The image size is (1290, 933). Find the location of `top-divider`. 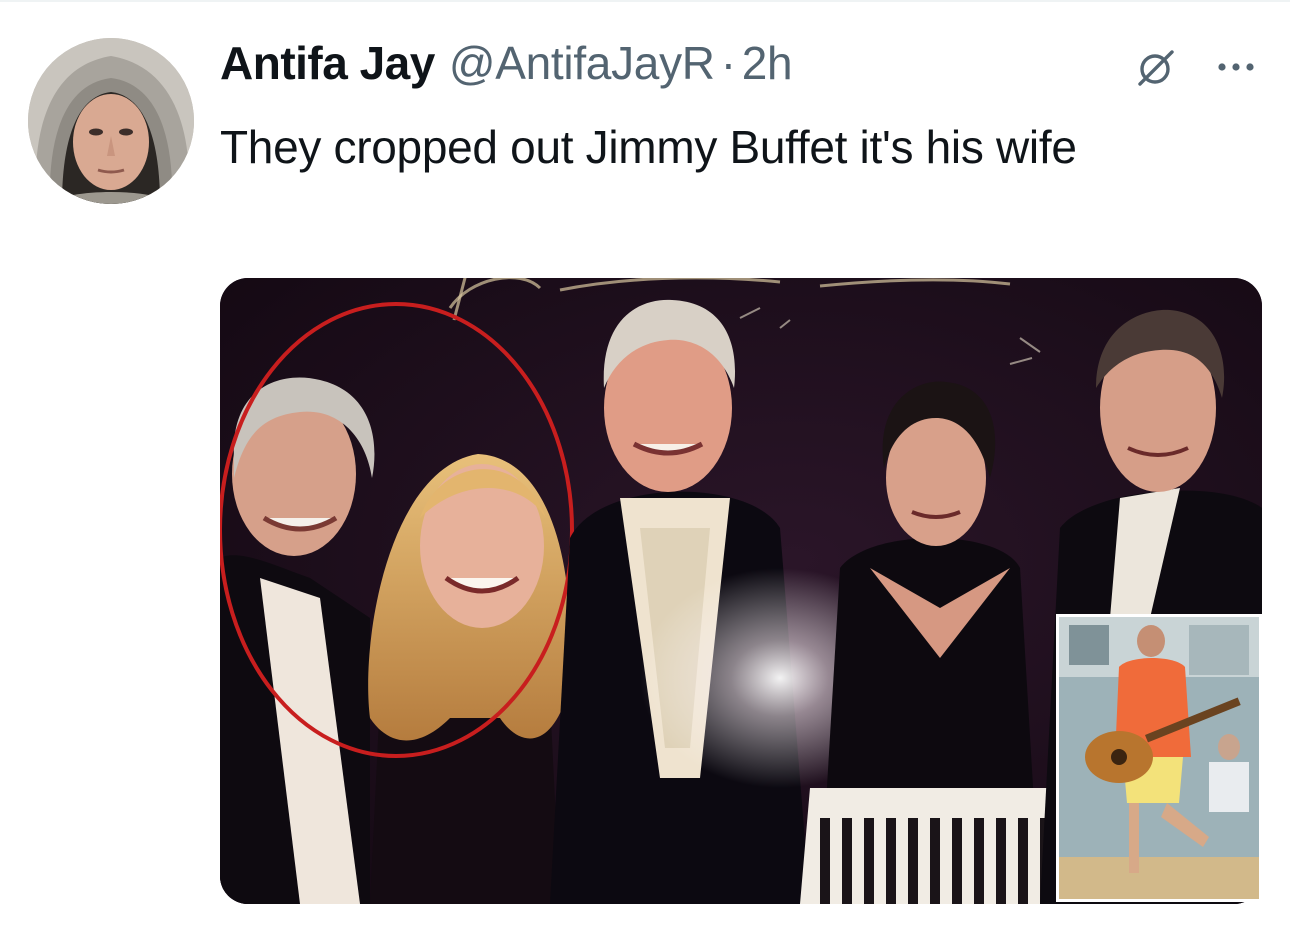

top-divider is located at coordinates (645, 1).